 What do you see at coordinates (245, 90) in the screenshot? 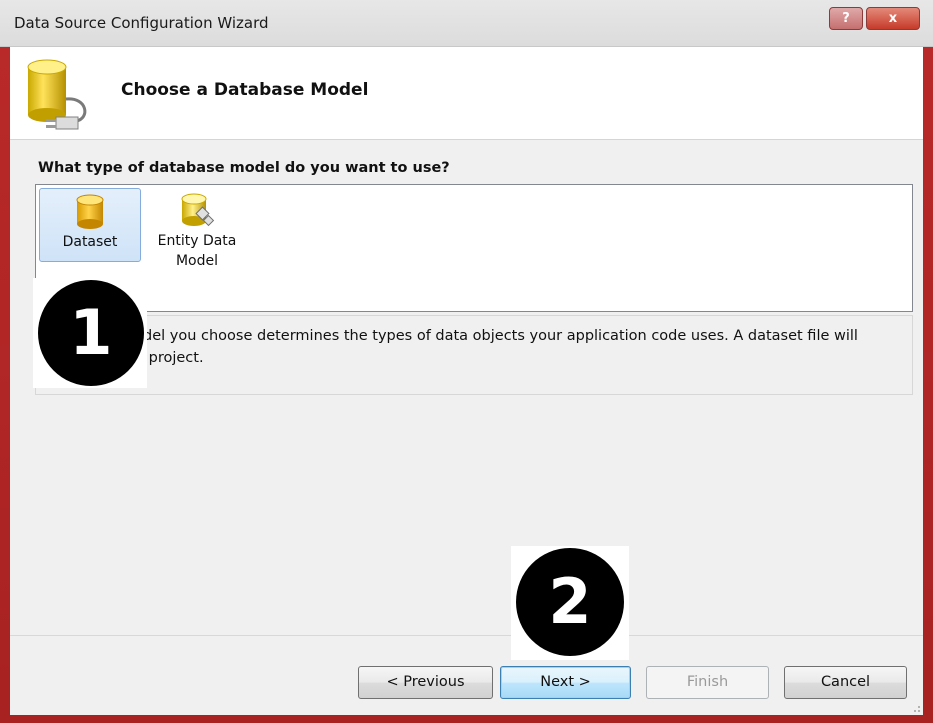
I see `page-title: Choose a Database Model` at bounding box center [245, 90].